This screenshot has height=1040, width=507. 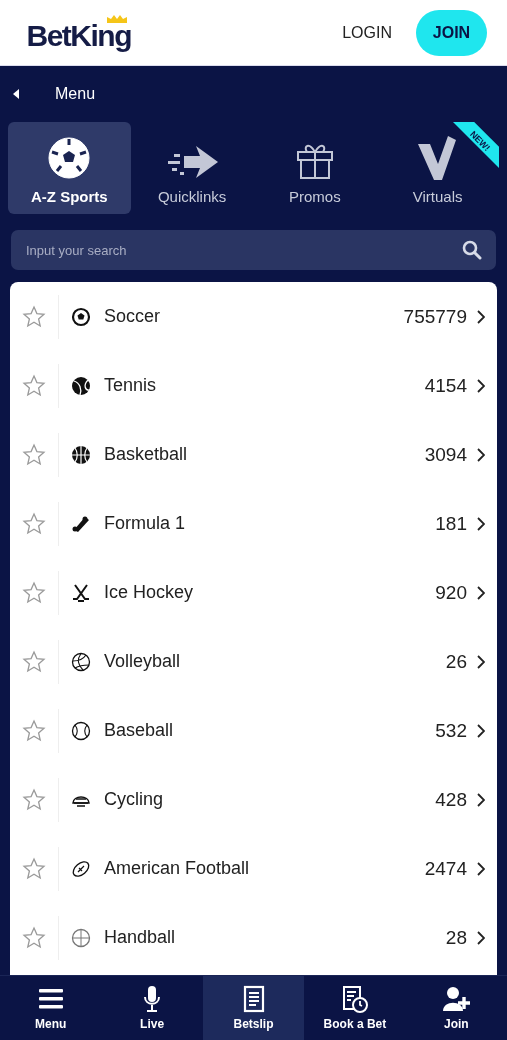 What do you see at coordinates (75, 94) in the screenshot?
I see `menu-title: Menu` at bounding box center [75, 94].